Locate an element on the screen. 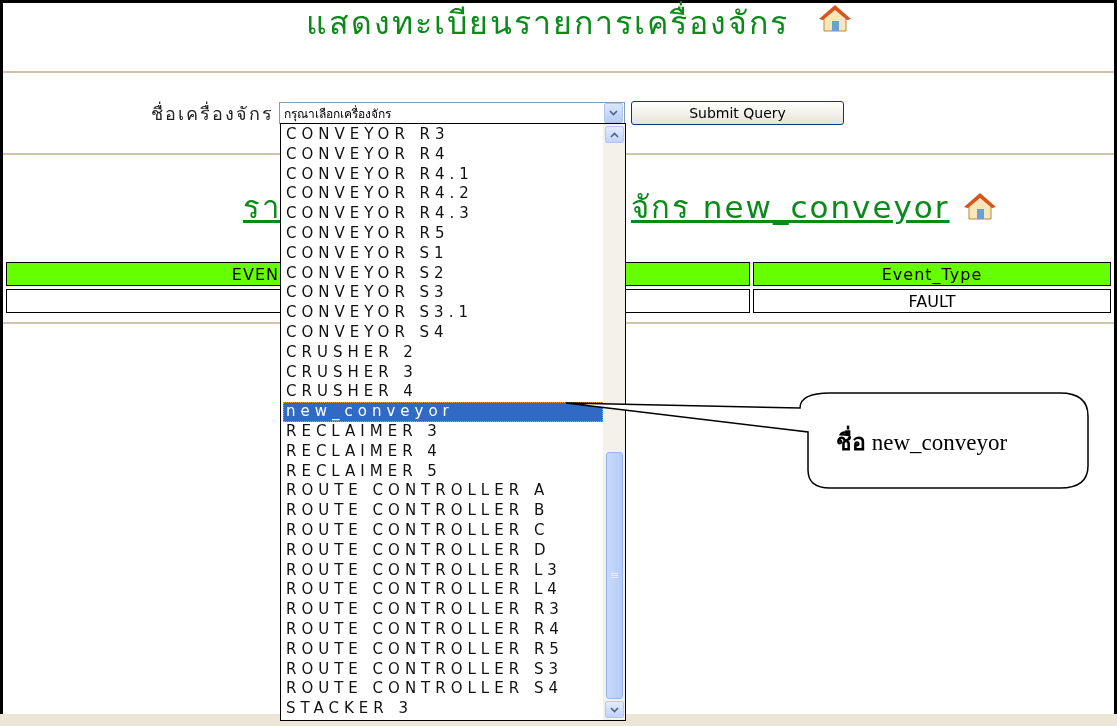 This screenshot has height=726, width=1117. dropdown-option: CRUSHER 3 is located at coordinates (443, 372).